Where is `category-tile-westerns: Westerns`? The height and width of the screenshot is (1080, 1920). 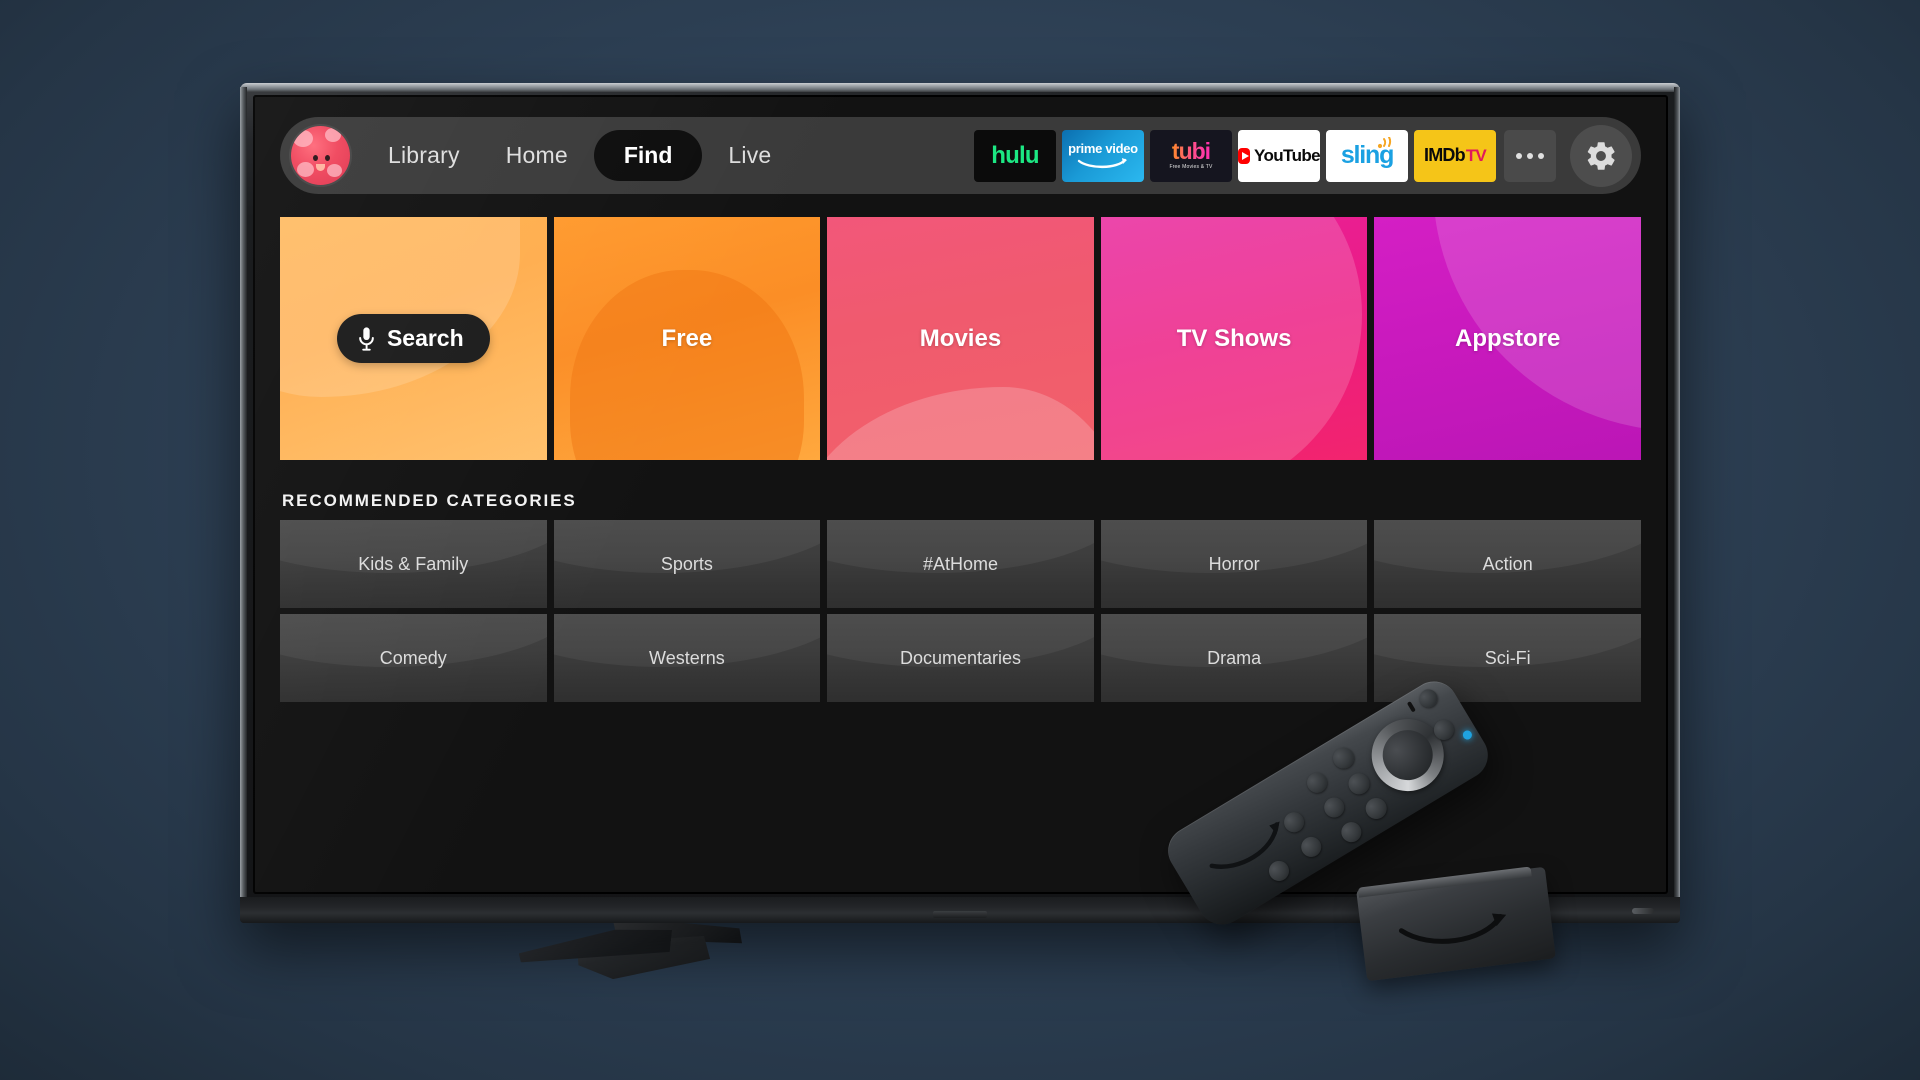 category-tile-westerns: Westerns is located at coordinates (687, 658).